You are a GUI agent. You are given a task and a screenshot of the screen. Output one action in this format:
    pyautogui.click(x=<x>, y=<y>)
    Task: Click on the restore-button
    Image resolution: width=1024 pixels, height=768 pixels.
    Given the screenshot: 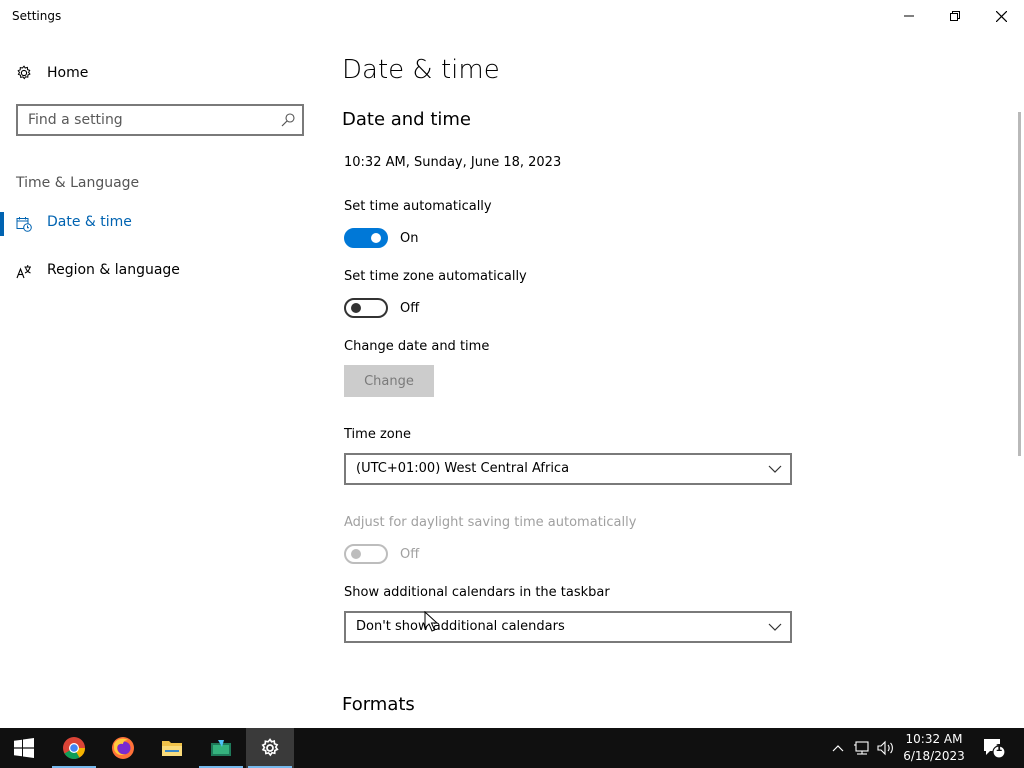 What is the action you would take?
    pyautogui.click(x=955, y=16)
    